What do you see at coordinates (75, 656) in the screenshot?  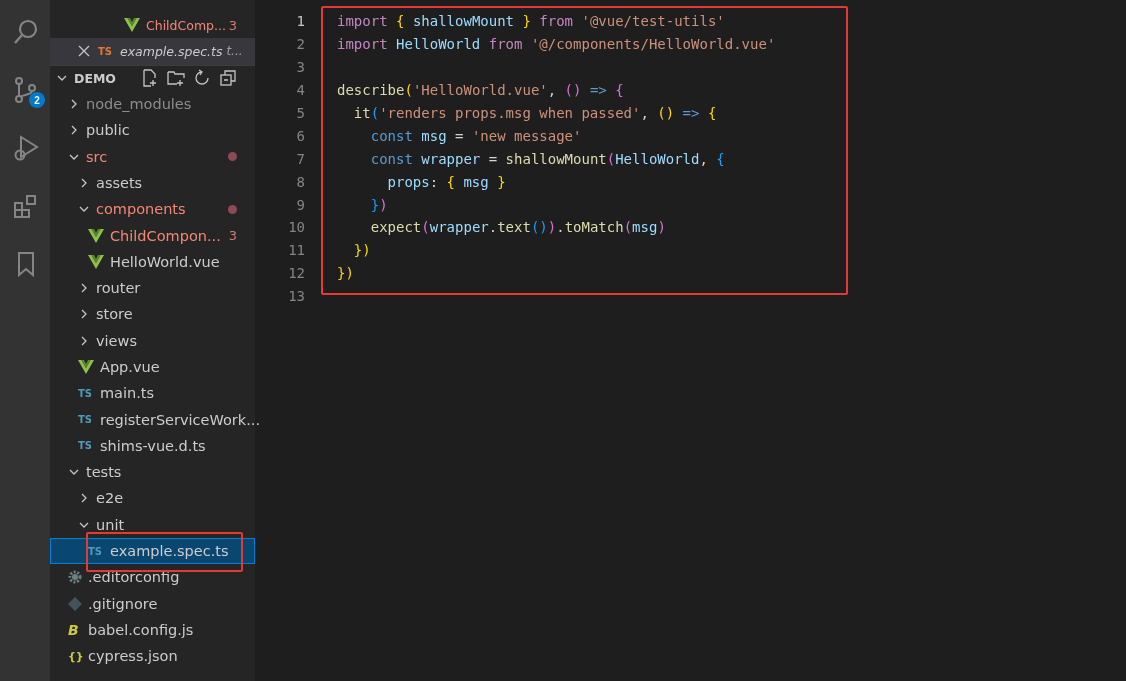 I see `braces-icon: {}` at bounding box center [75, 656].